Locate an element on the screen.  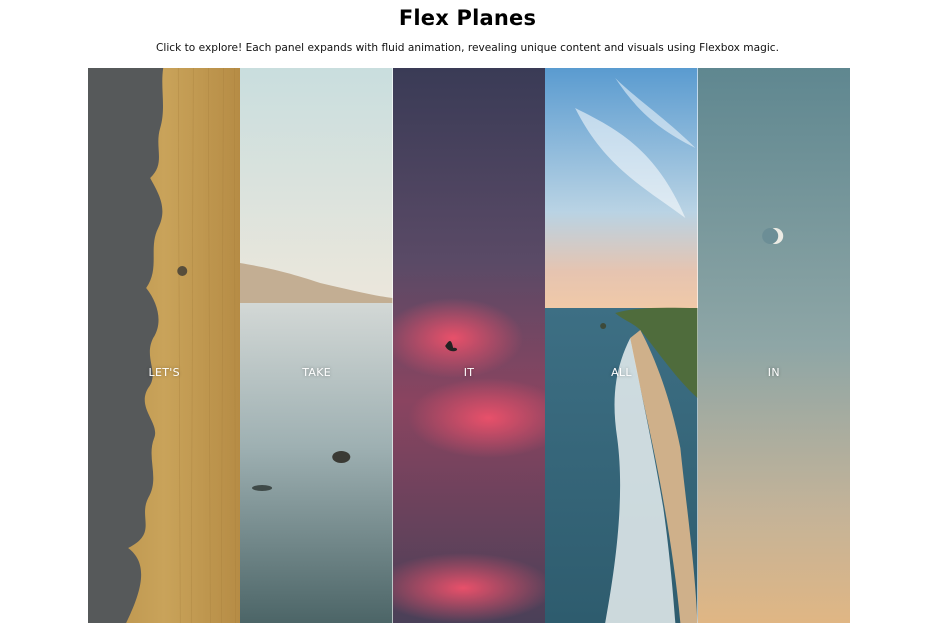
panel-take: TAKE is located at coordinates (316, 345).